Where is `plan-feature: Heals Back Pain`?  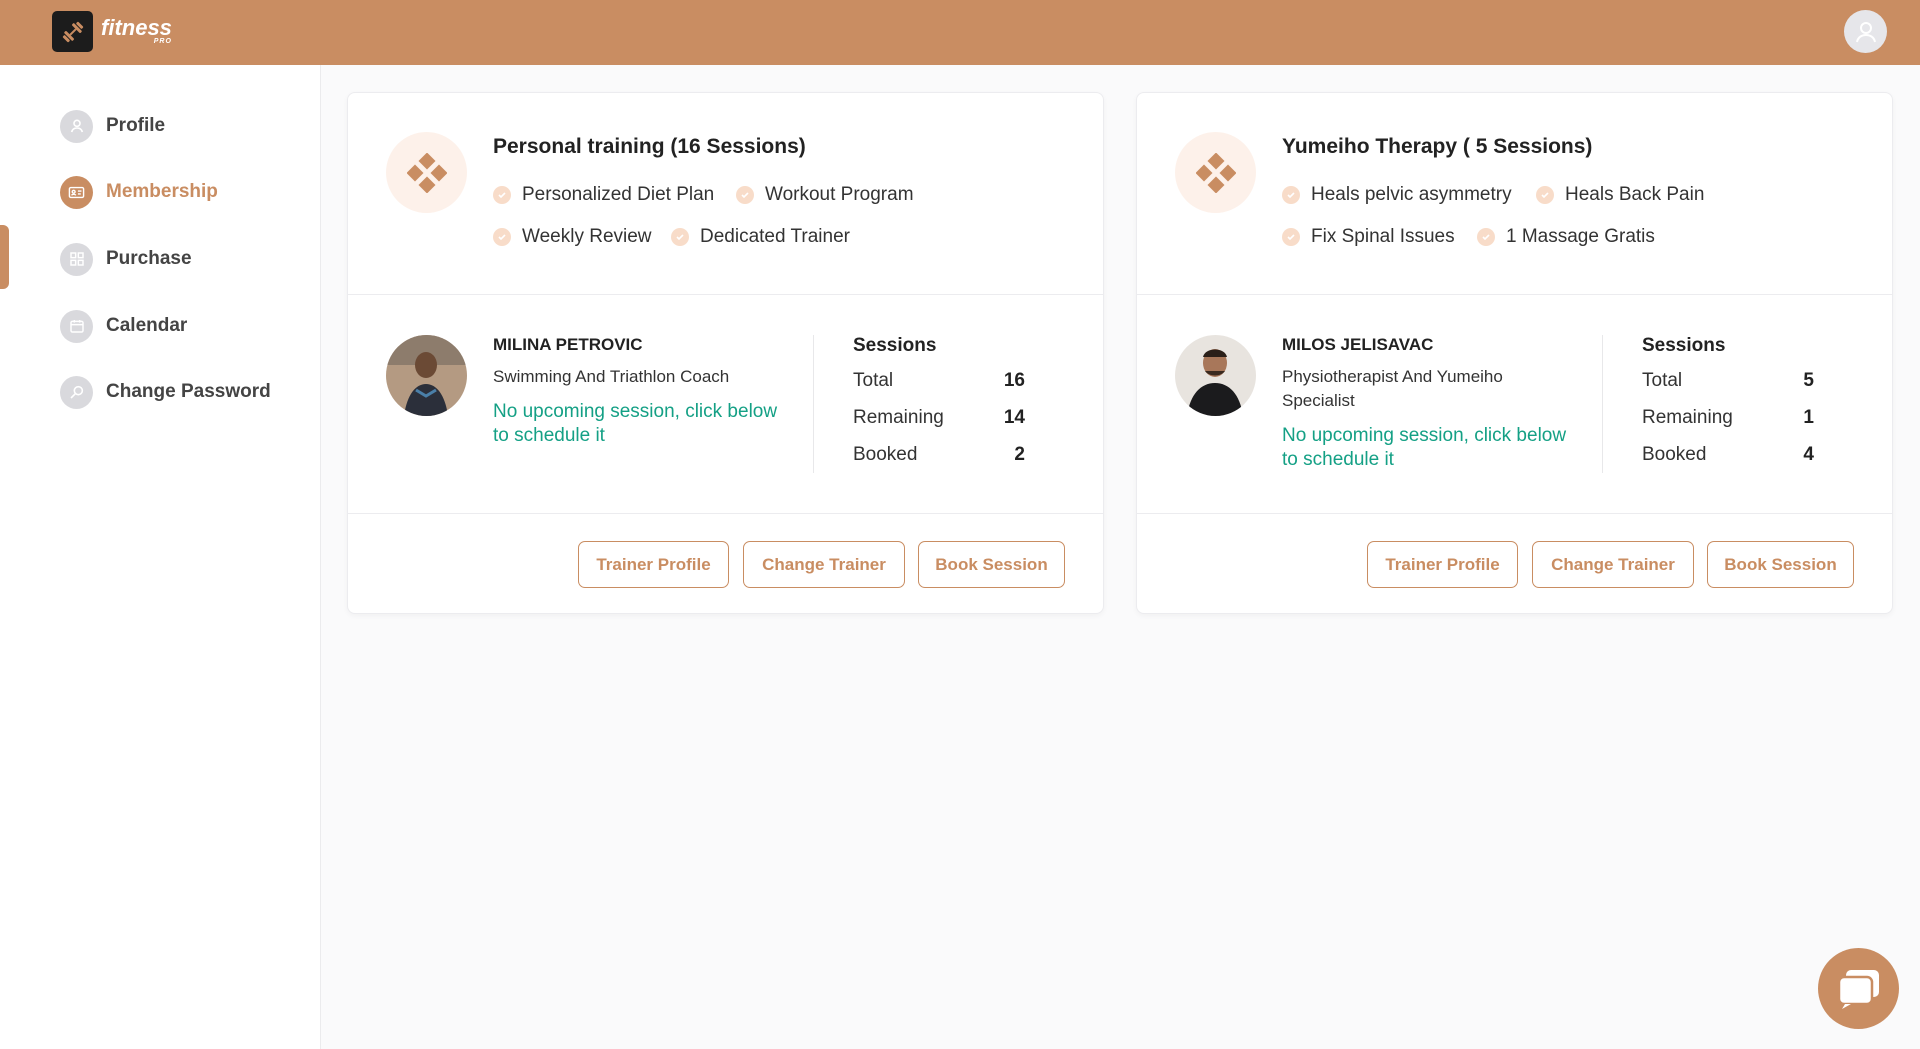 plan-feature: Heals Back Pain is located at coordinates (1620, 195).